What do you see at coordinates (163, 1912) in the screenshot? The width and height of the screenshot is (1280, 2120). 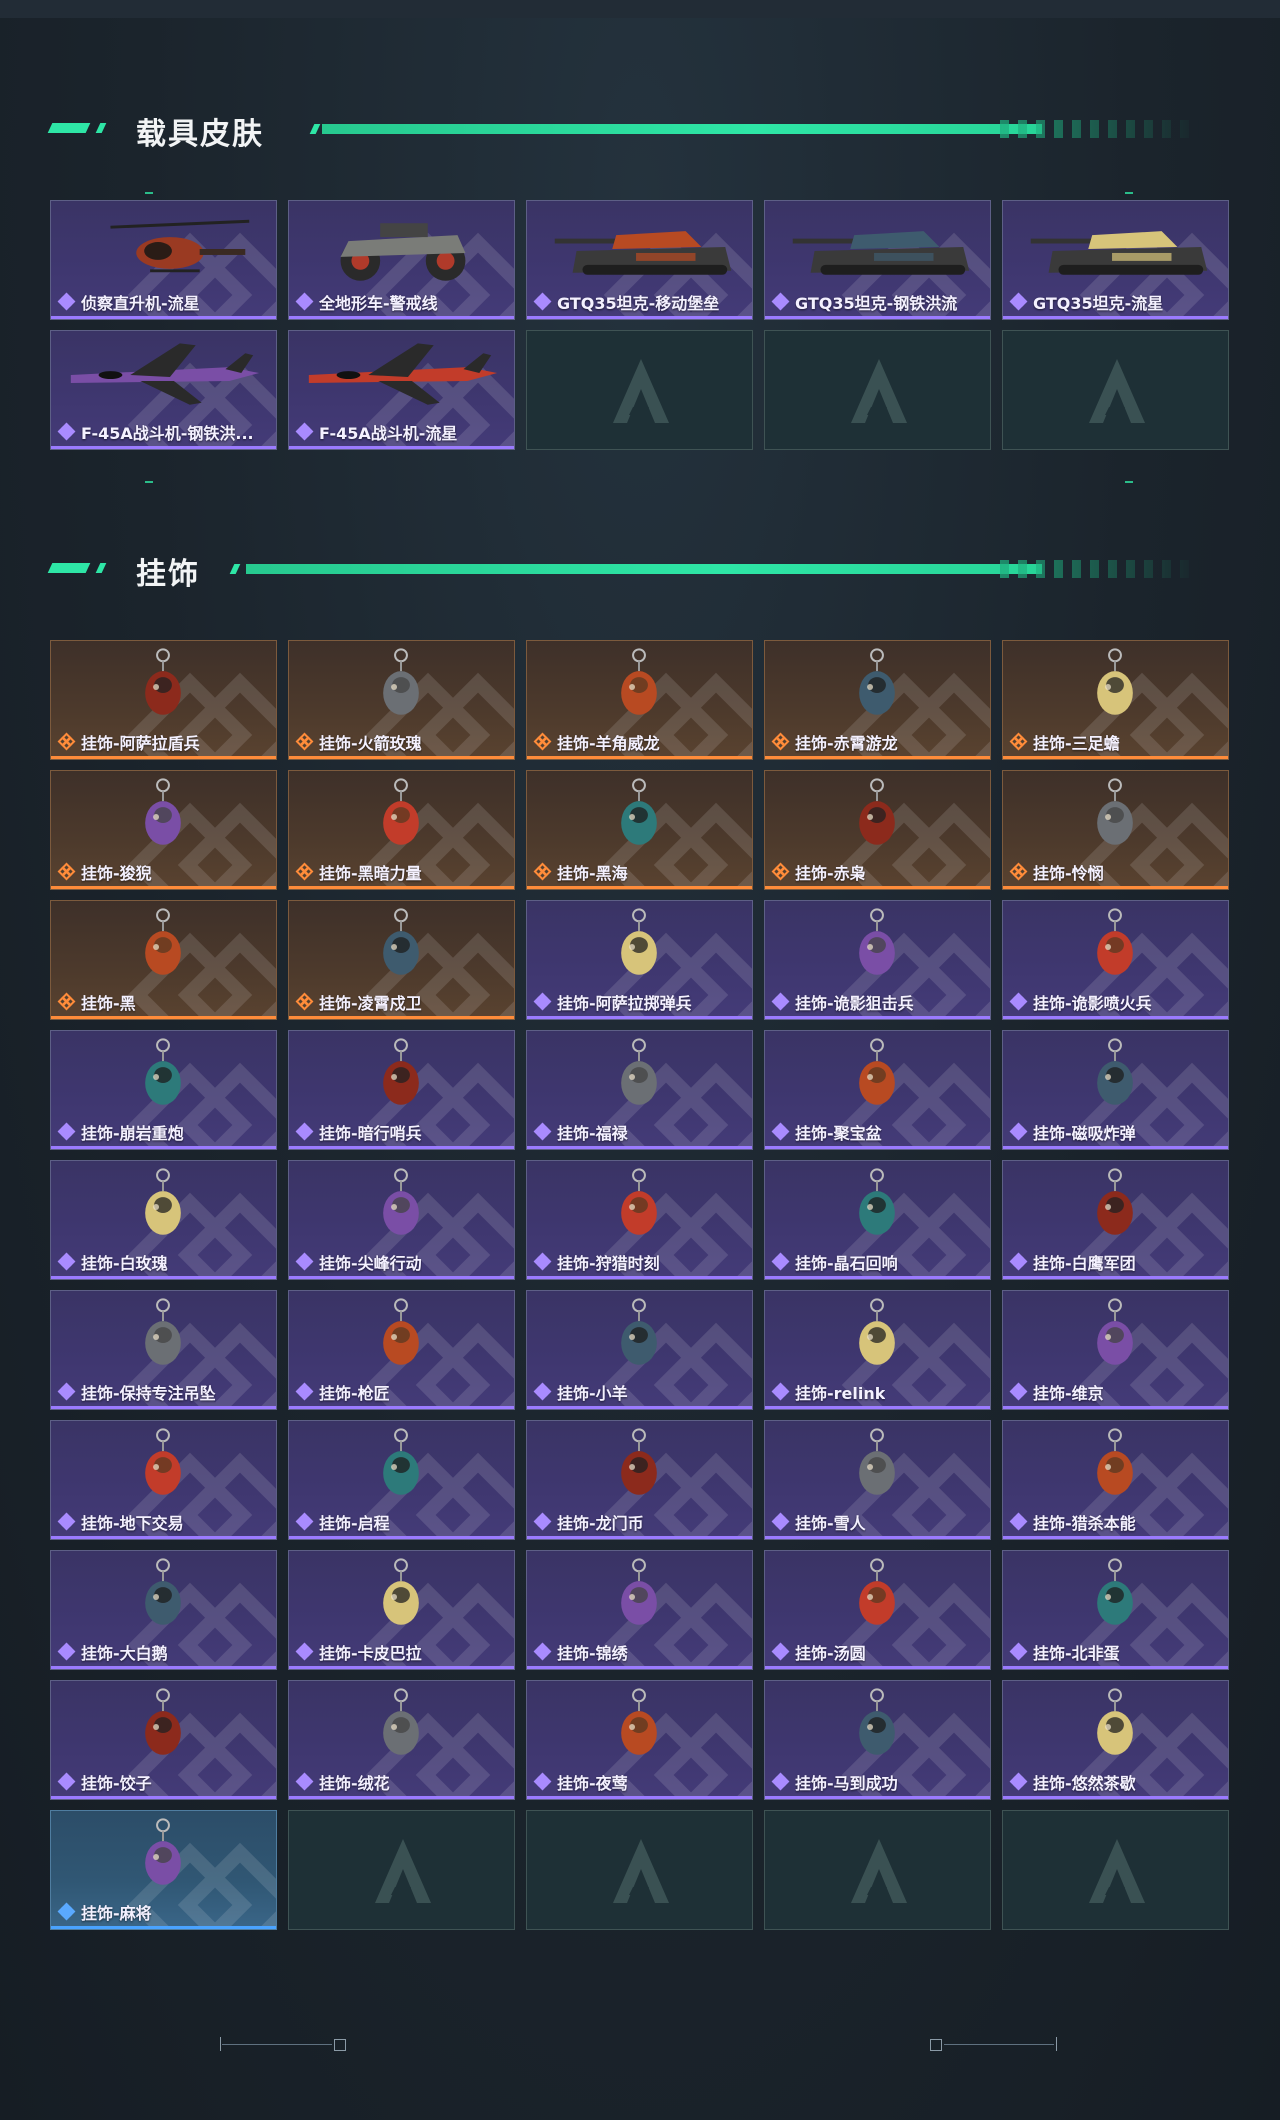 I see `card-label-row: 挂饰-麻将` at bounding box center [163, 1912].